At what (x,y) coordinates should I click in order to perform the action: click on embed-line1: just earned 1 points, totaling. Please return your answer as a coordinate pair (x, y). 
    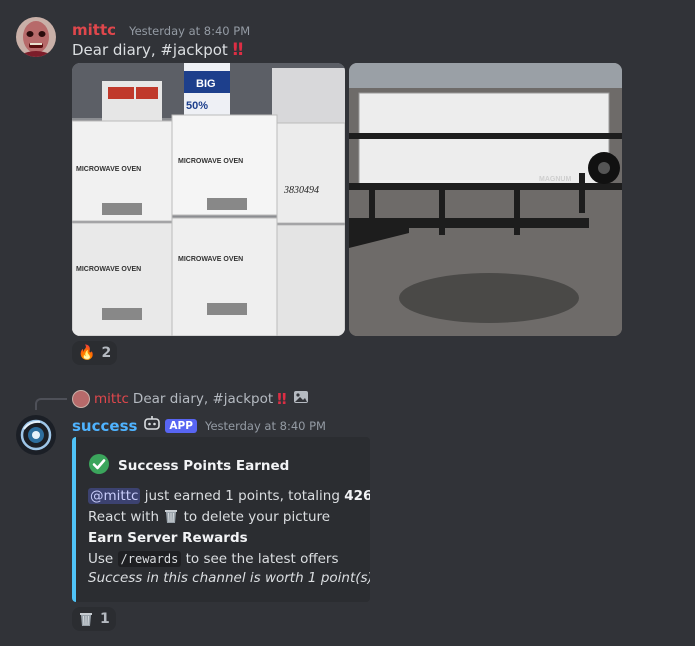
    Looking at the image, I should click on (242, 496).